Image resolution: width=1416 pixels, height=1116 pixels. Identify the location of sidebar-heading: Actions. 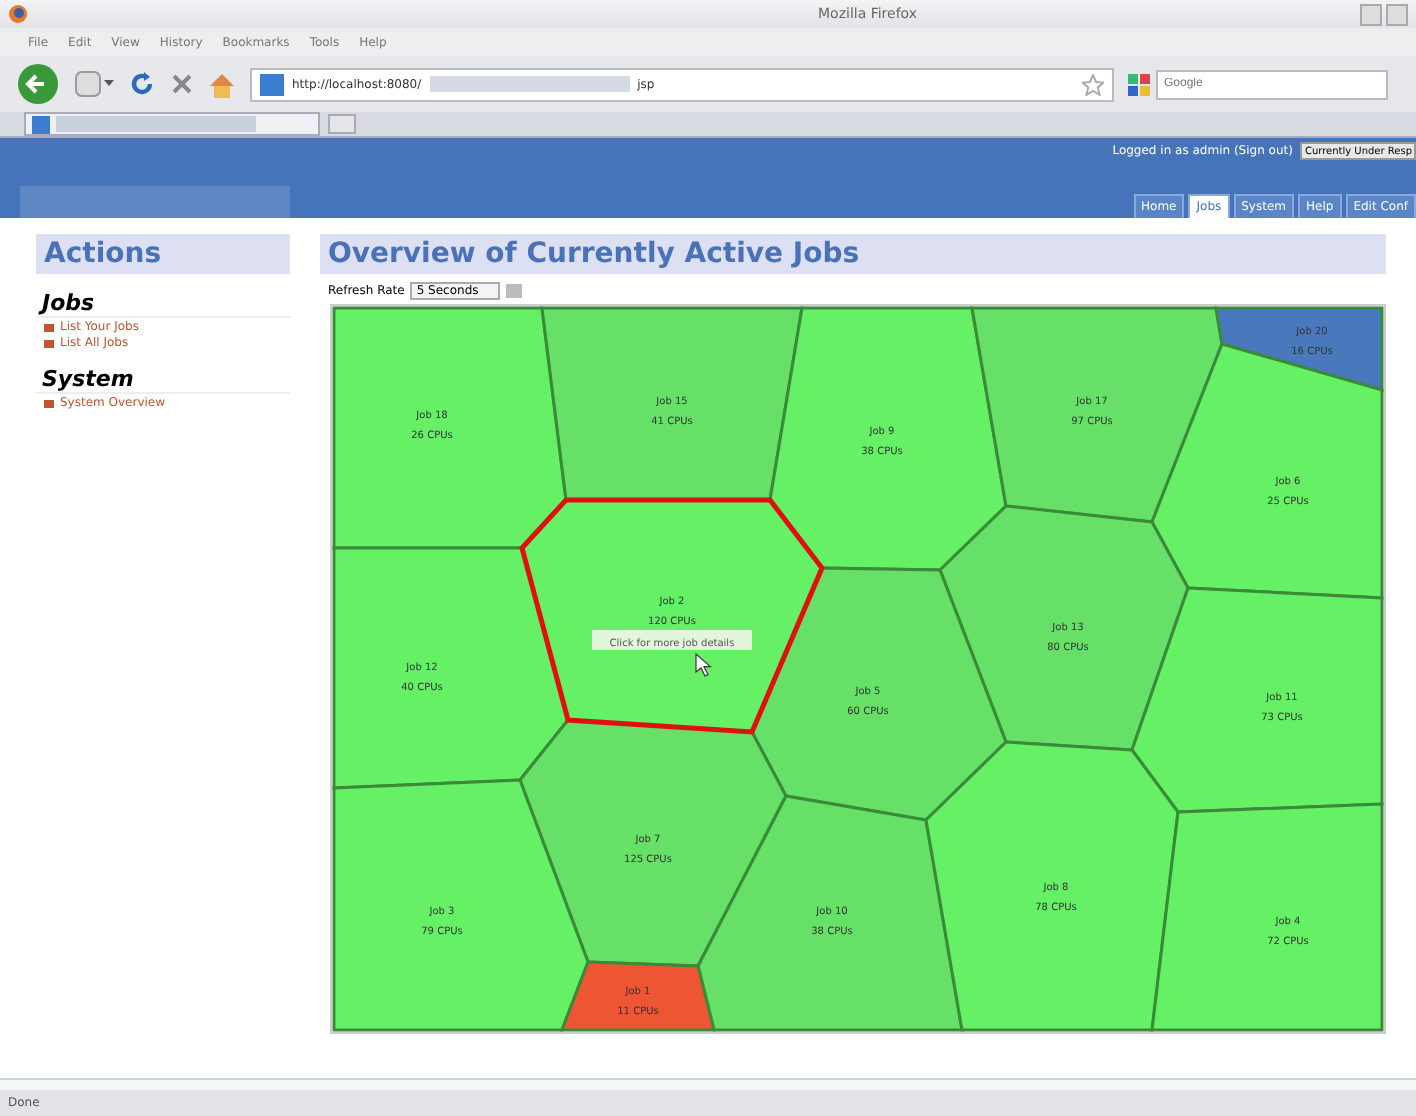
(163, 254).